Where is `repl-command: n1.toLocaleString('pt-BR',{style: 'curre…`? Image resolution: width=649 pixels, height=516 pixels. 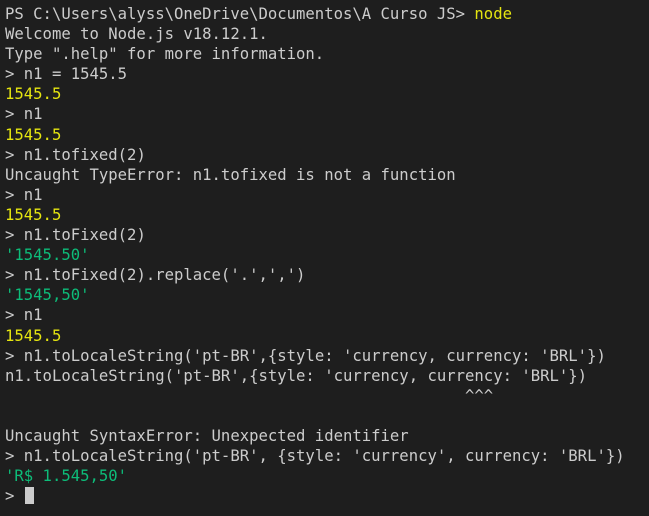
repl-command: n1.toLocaleString('pt-BR',{style: 'curre… is located at coordinates (314, 355).